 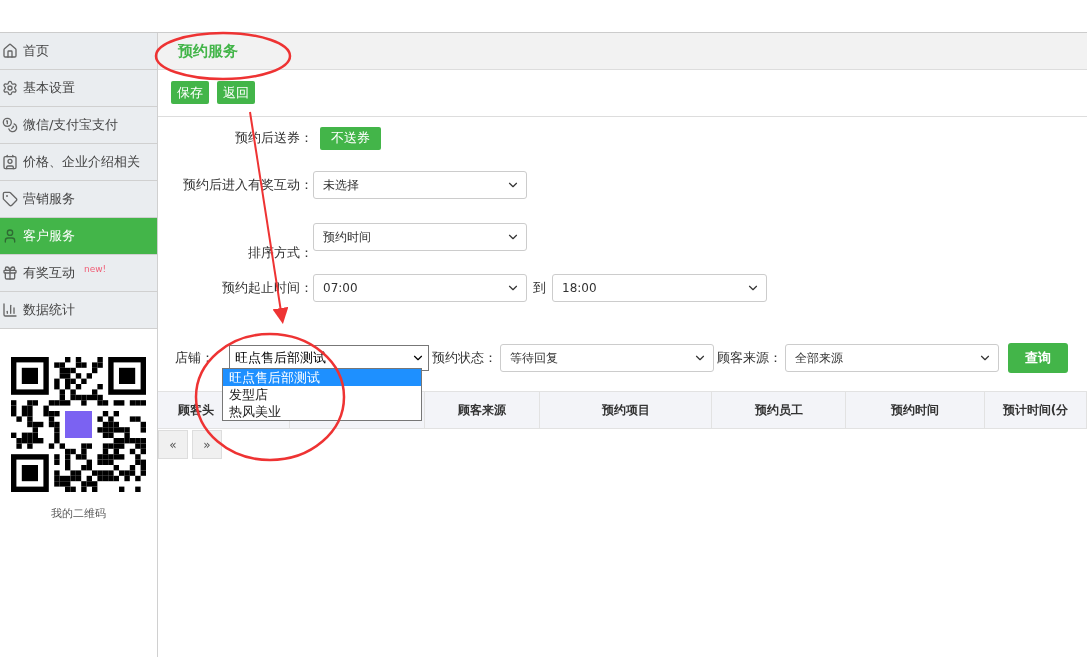 I want to click on qr-caption: 我的二维码, so click(x=78, y=513).